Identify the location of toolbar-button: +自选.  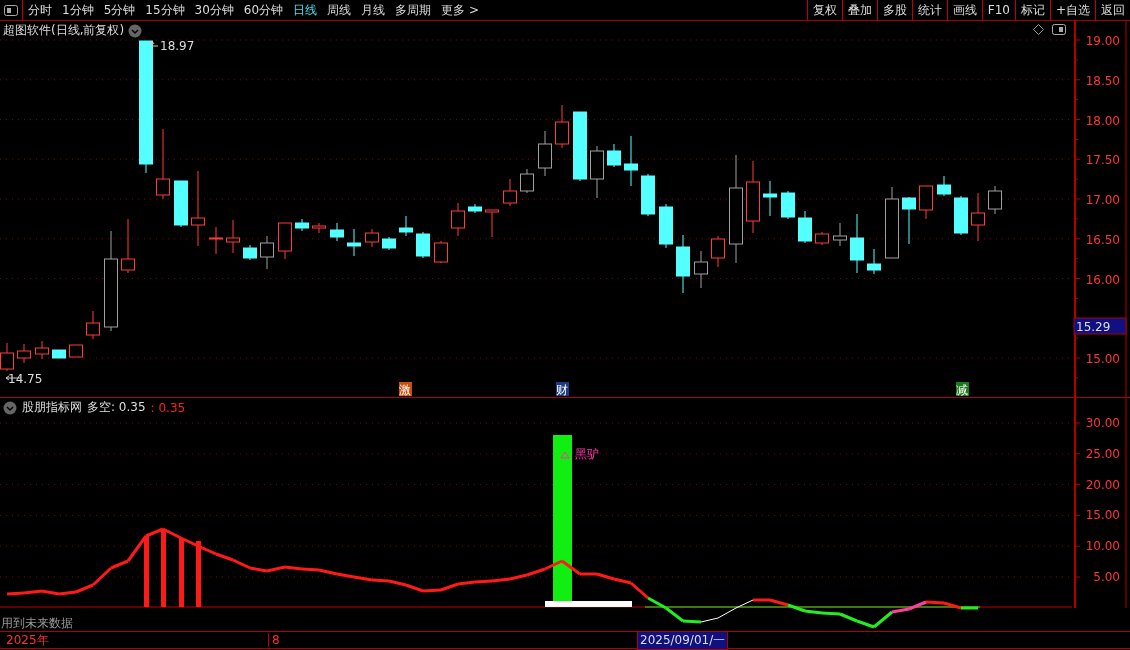
(1072, 10).